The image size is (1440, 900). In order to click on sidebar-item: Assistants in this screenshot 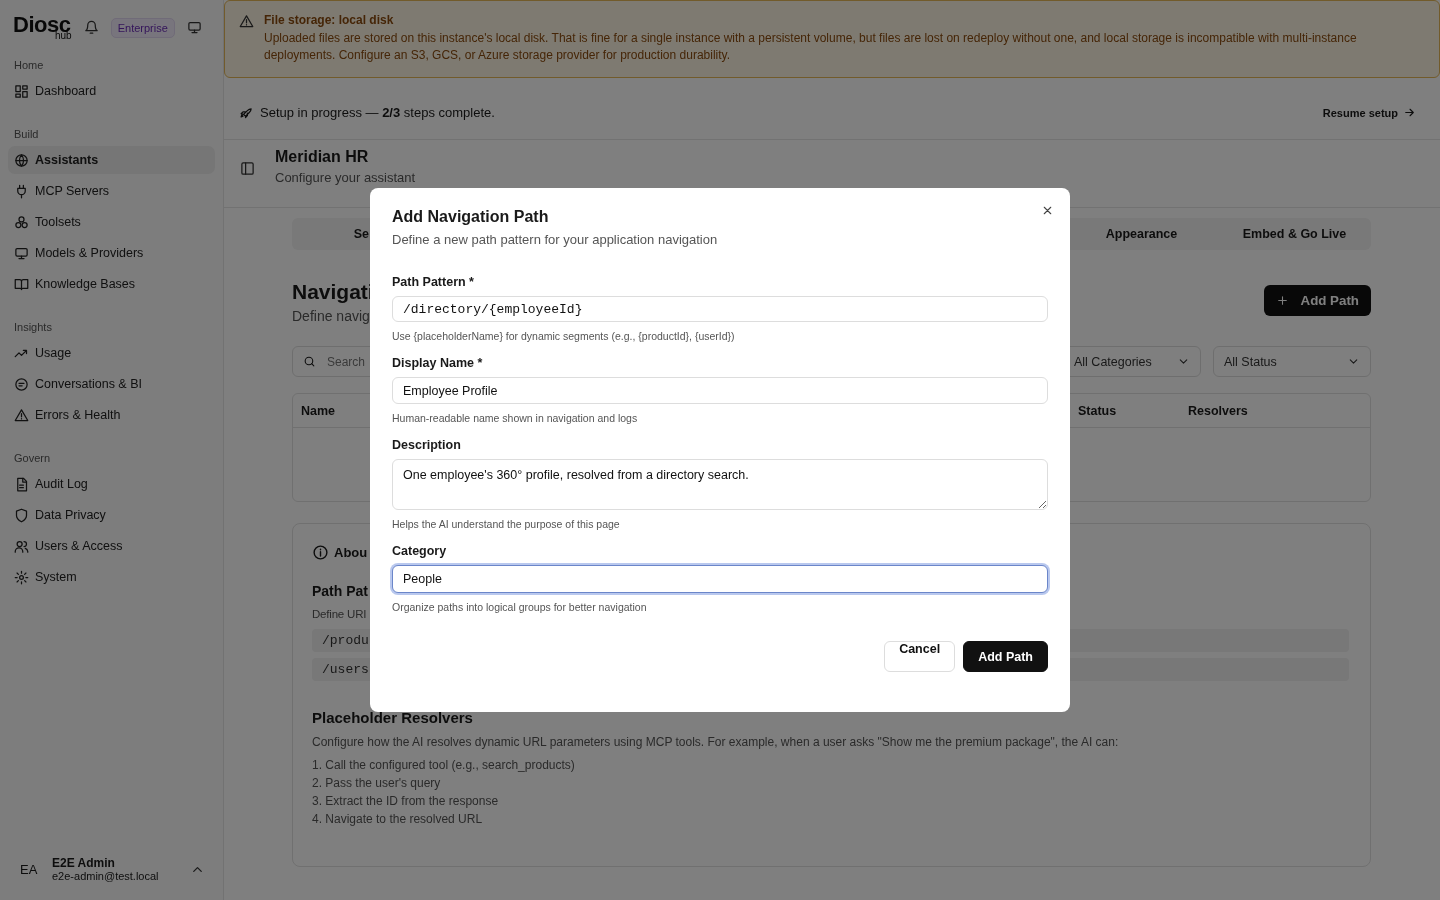, I will do `click(111, 160)`.